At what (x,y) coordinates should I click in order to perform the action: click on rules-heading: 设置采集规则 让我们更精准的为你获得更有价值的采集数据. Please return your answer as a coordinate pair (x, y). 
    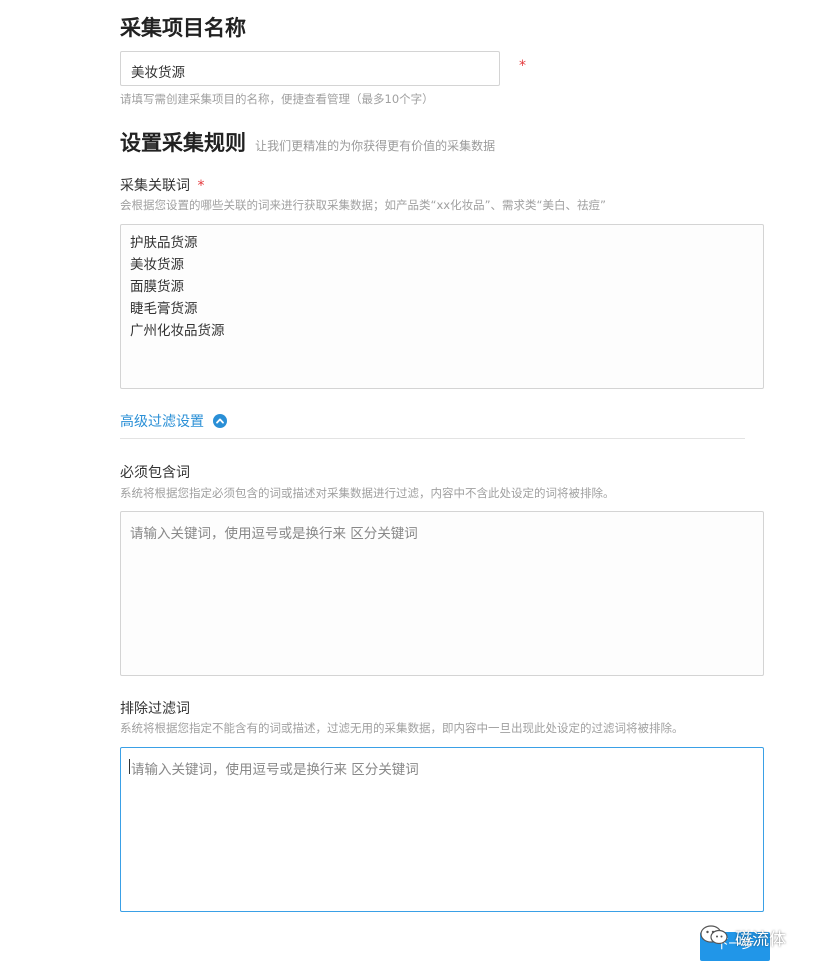
    Looking at the image, I should click on (307, 142).